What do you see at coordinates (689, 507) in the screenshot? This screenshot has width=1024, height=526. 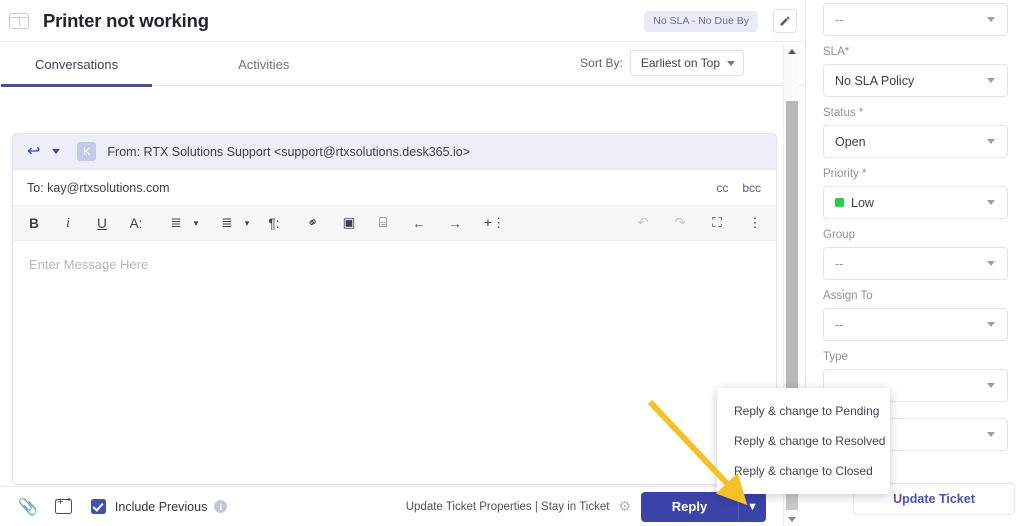 I see `reply-button: Reply` at bounding box center [689, 507].